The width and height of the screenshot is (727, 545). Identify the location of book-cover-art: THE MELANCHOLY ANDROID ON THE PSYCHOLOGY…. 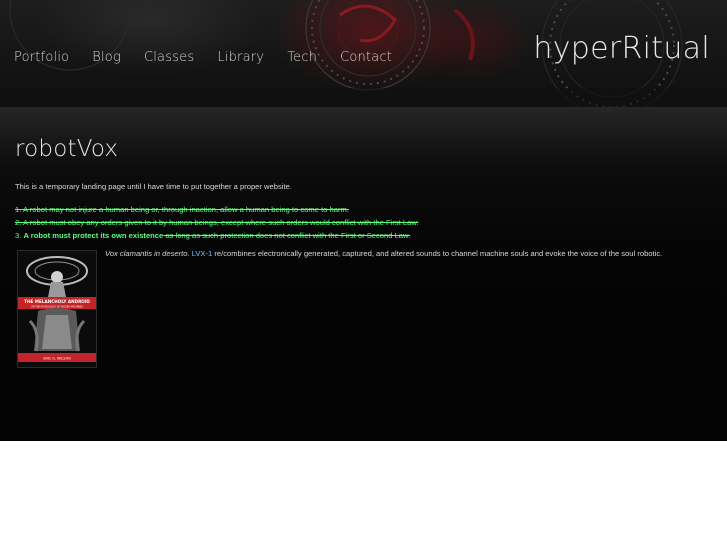
(57, 309).